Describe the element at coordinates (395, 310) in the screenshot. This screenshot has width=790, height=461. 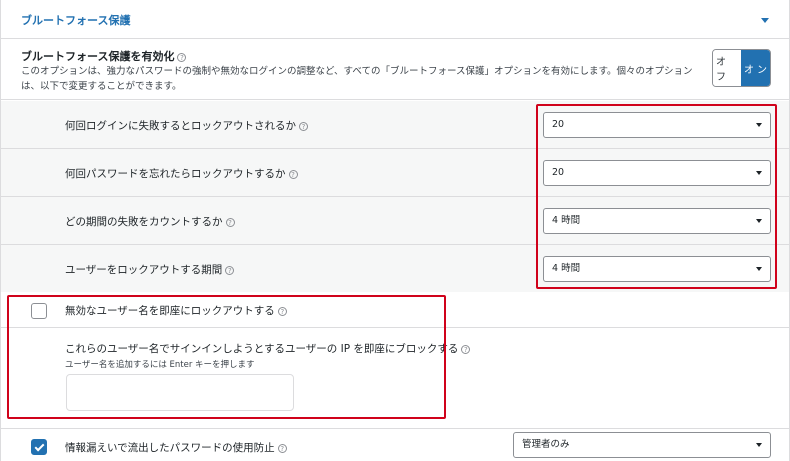
I see `lock-invalid-row: 無効なユーザー名を即座にロックアウトする?` at that location.